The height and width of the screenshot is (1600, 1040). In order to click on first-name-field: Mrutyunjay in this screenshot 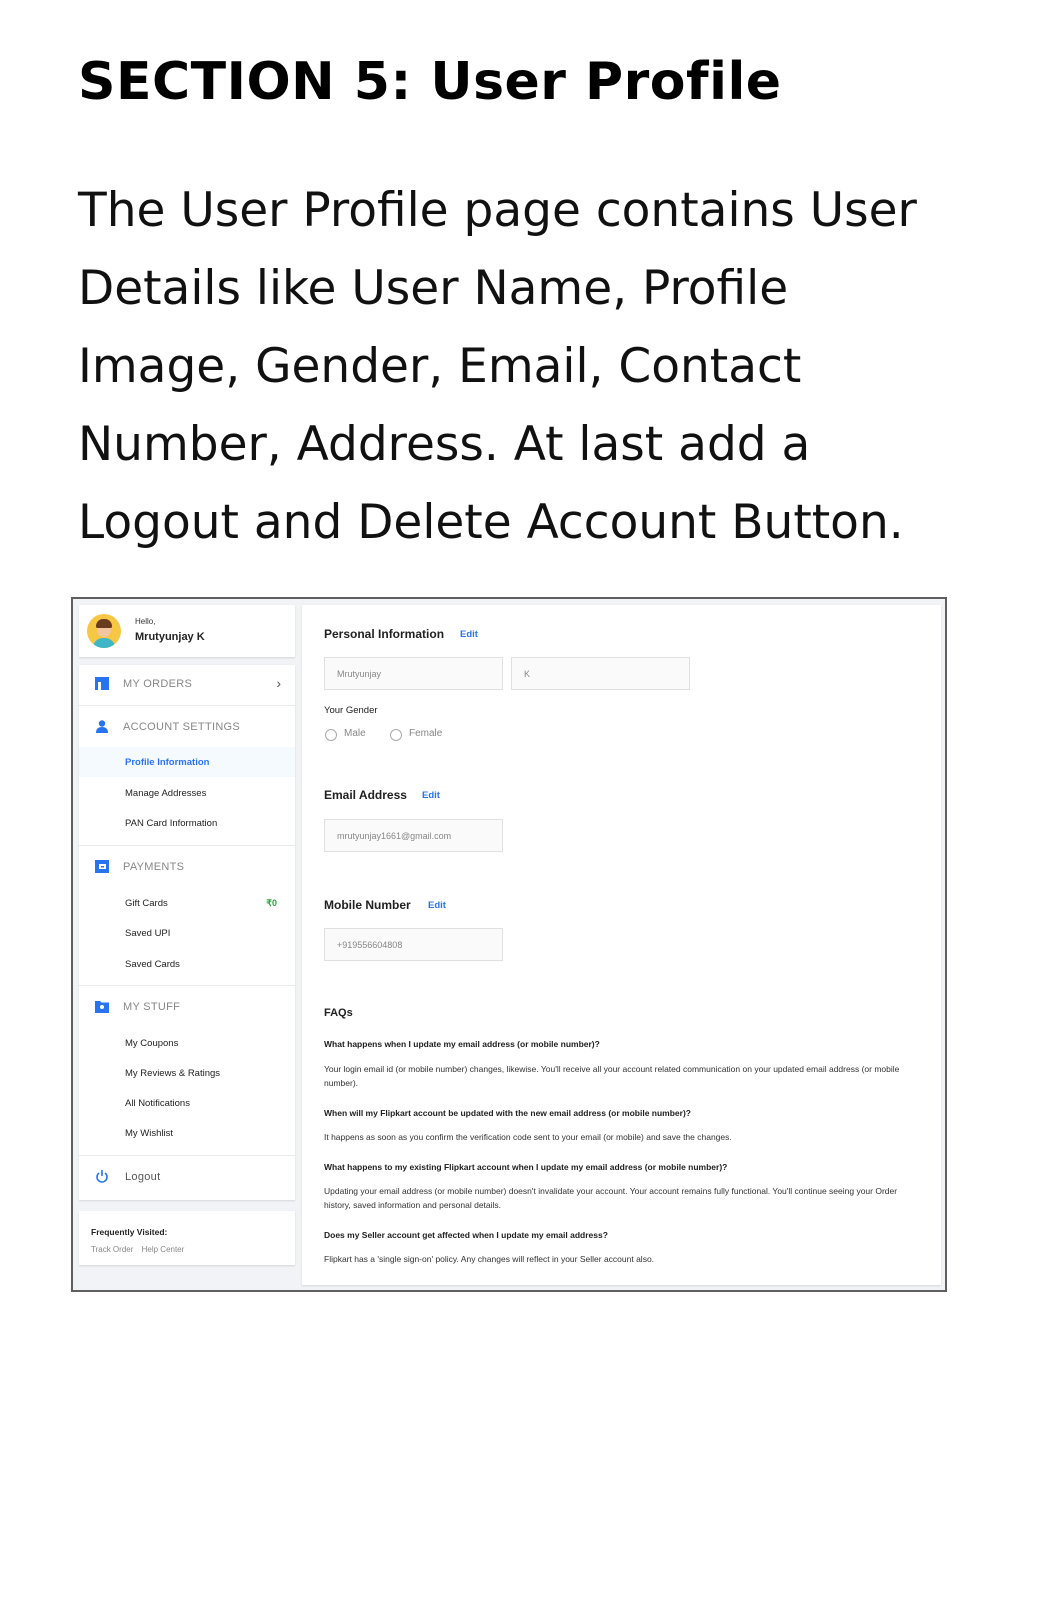, I will do `click(413, 673)`.